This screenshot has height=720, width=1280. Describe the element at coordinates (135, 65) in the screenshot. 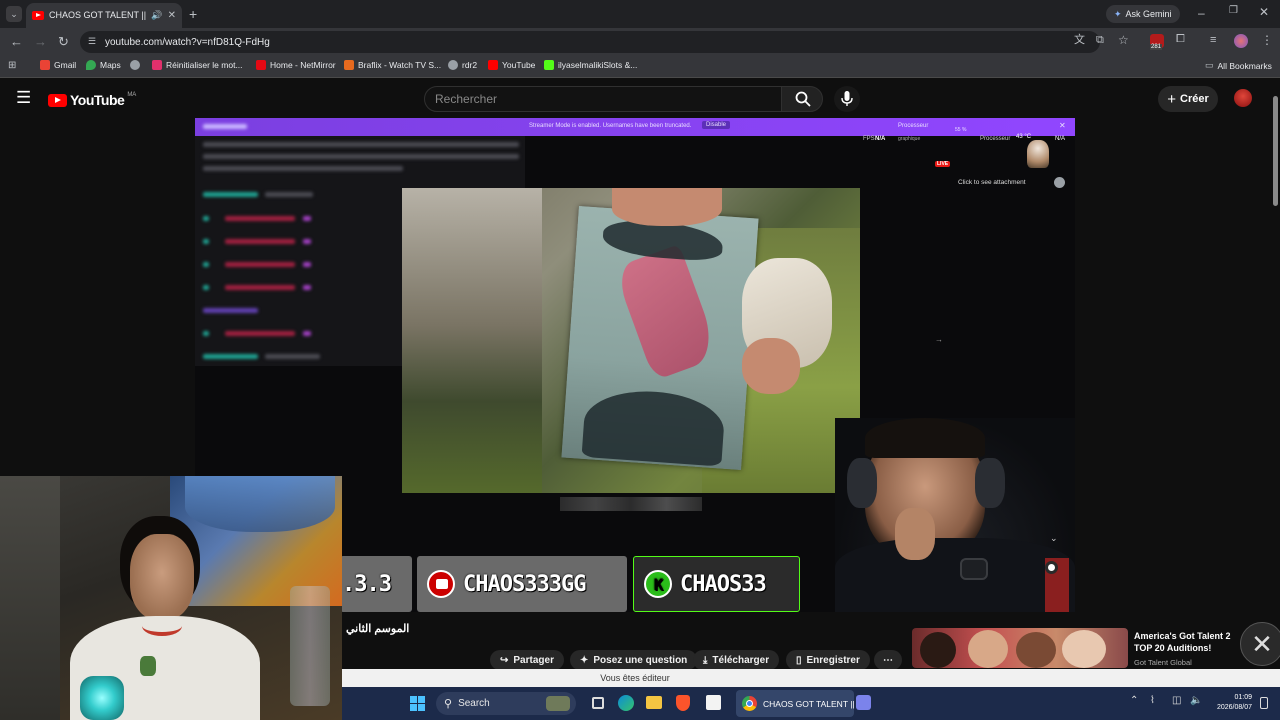

I see `bookmark-globe` at that location.